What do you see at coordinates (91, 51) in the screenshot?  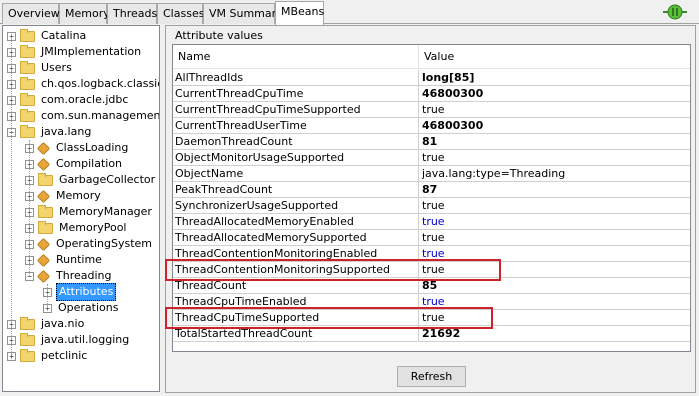 I see `tree-node-label: JMImplementation` at bounding box center [91, 51].